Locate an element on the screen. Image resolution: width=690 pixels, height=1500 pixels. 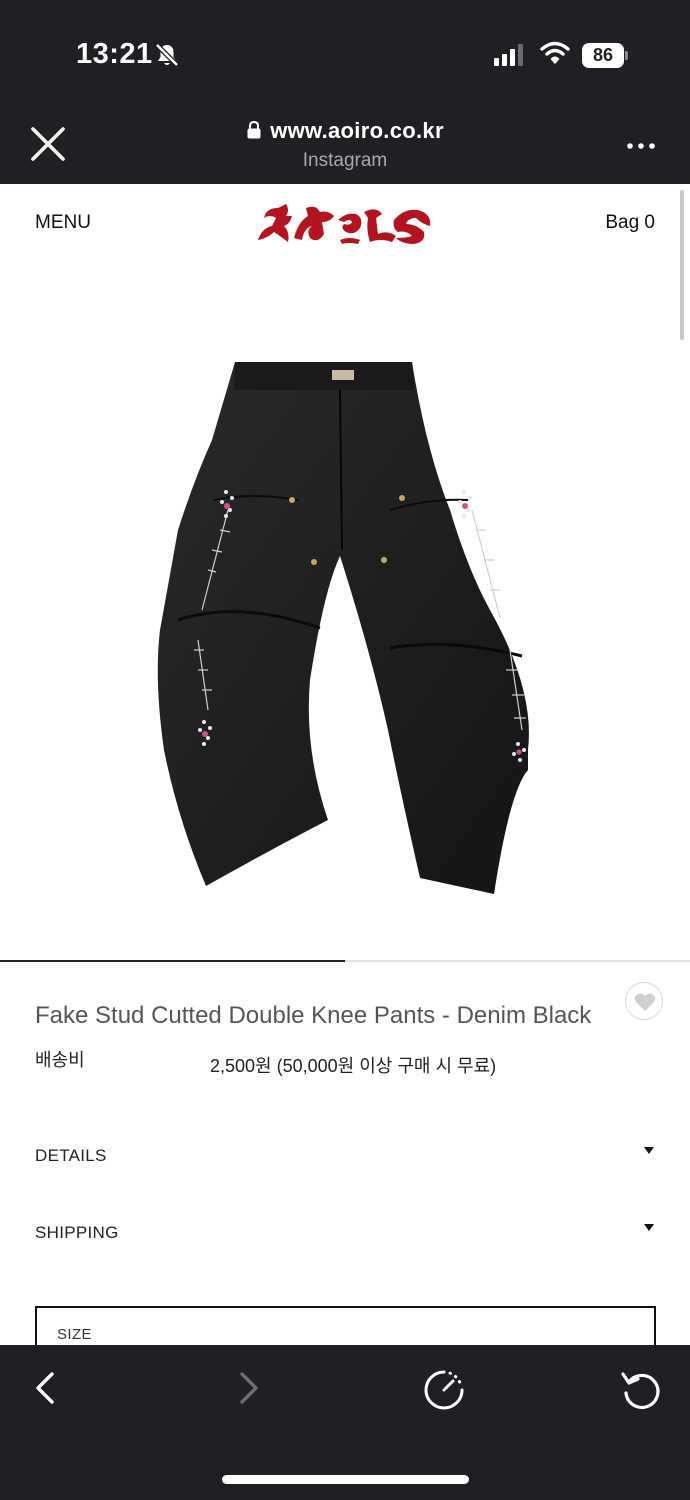
url-area: www.aoiro.co.kr Instagram is located at coordinates (345, 145).